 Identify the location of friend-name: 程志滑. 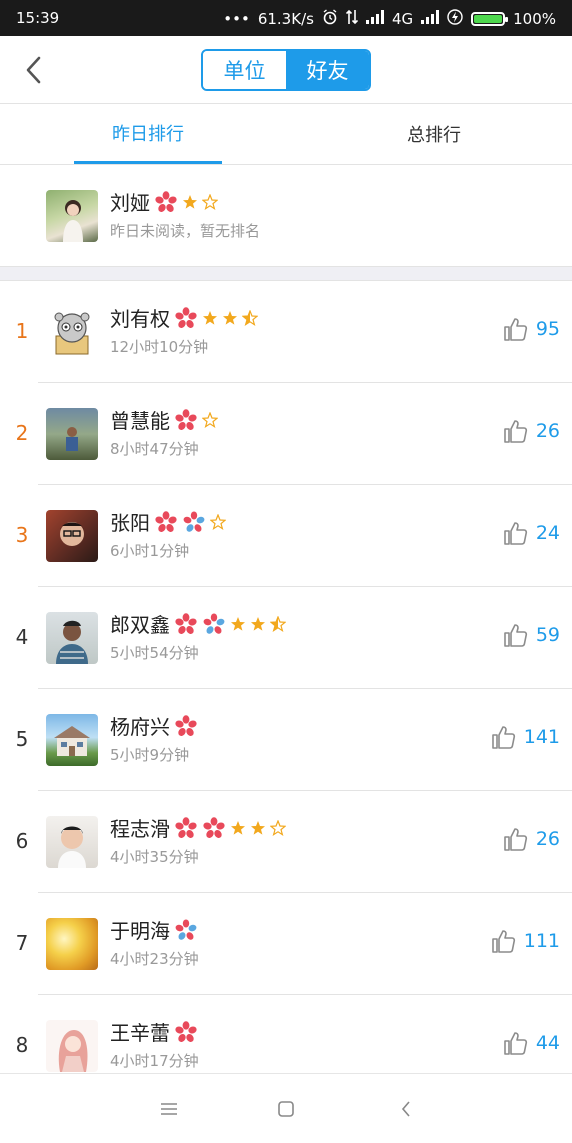
(140, 829).